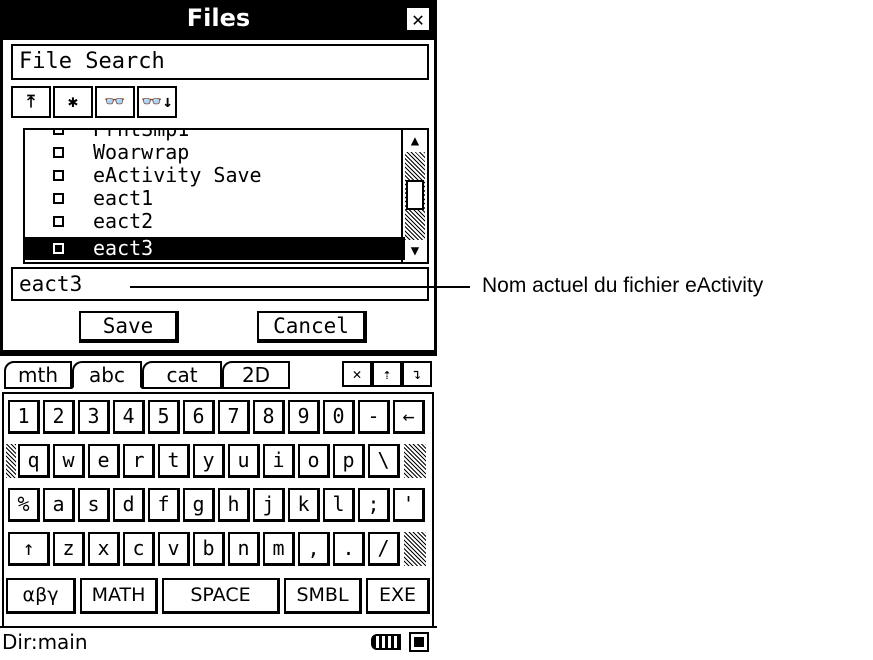  What do you see at coordinates (215, 221) in the screenshot?
I see `list-item: eact2` at bounding box center [215, 221].